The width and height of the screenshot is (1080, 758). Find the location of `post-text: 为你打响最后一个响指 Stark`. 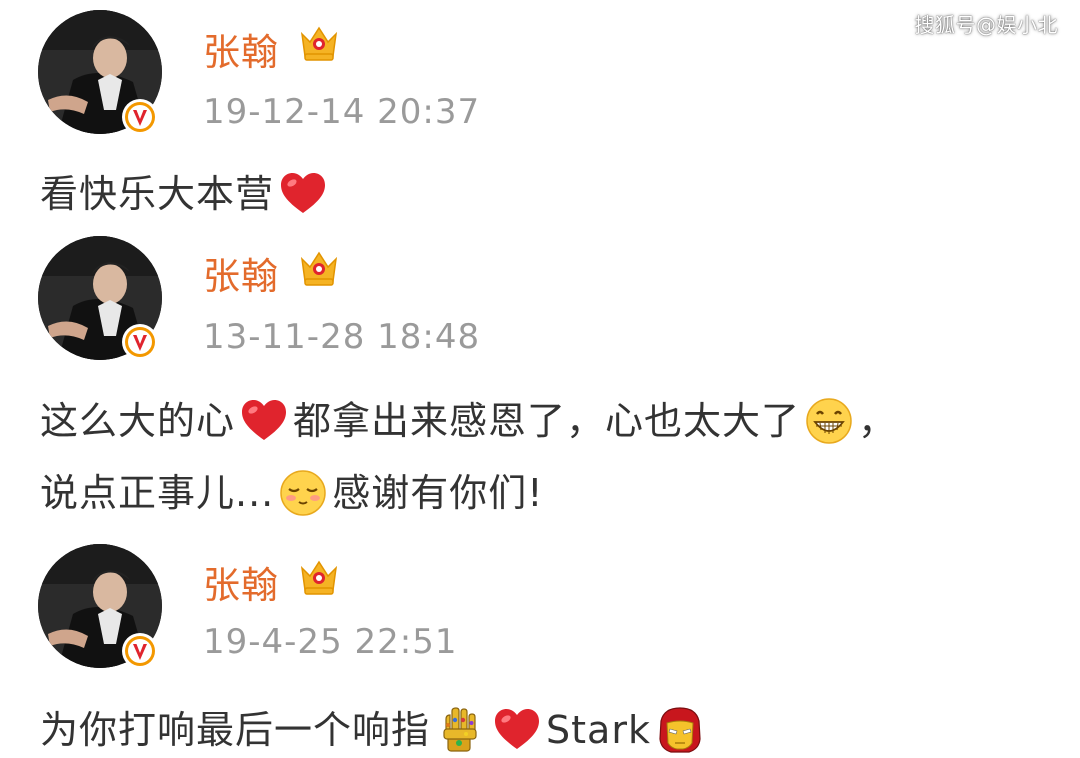

post-text: 为你打响最后一个响指 Stark is located at coordinates (374, 731).